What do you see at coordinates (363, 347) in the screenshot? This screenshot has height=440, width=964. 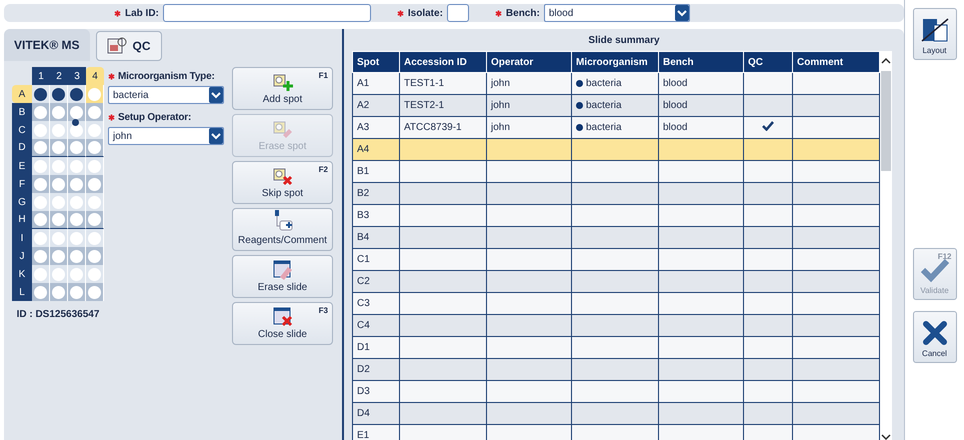 I see `table-cell: D1` at bounding box center [363, 347].